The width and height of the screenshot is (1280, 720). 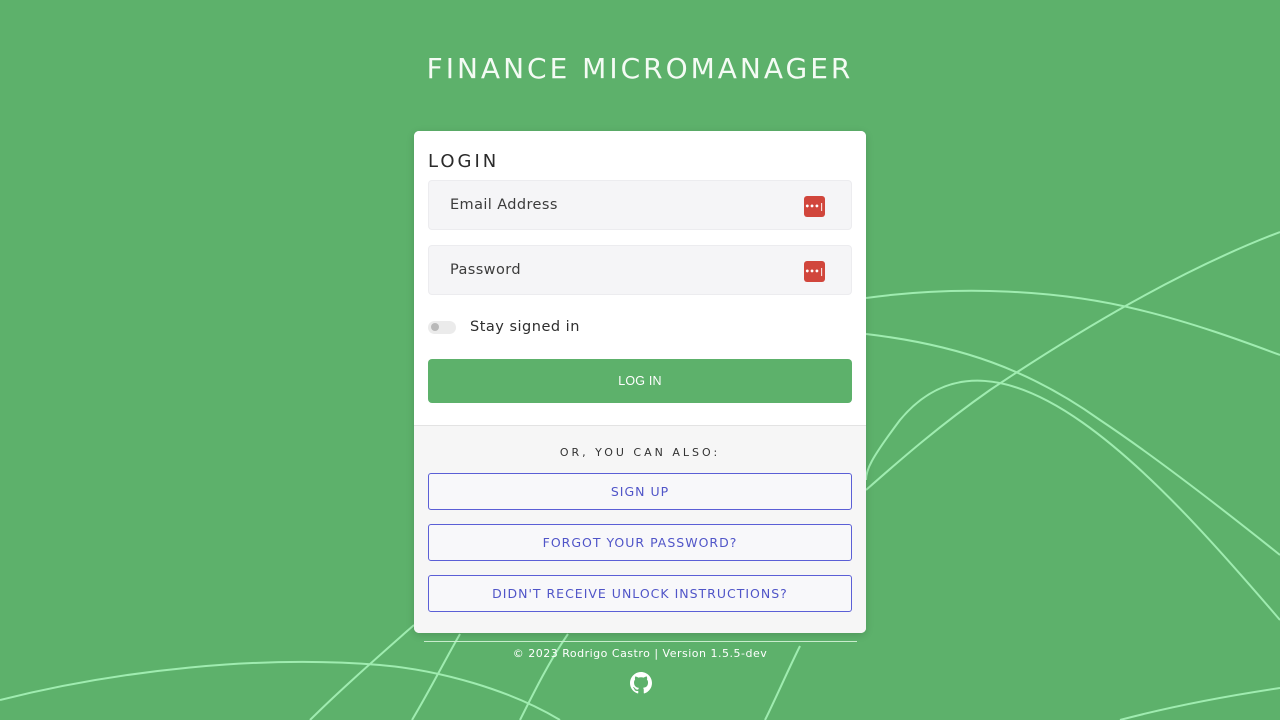 I want to click on github-icon, so click(x=641, y=683).